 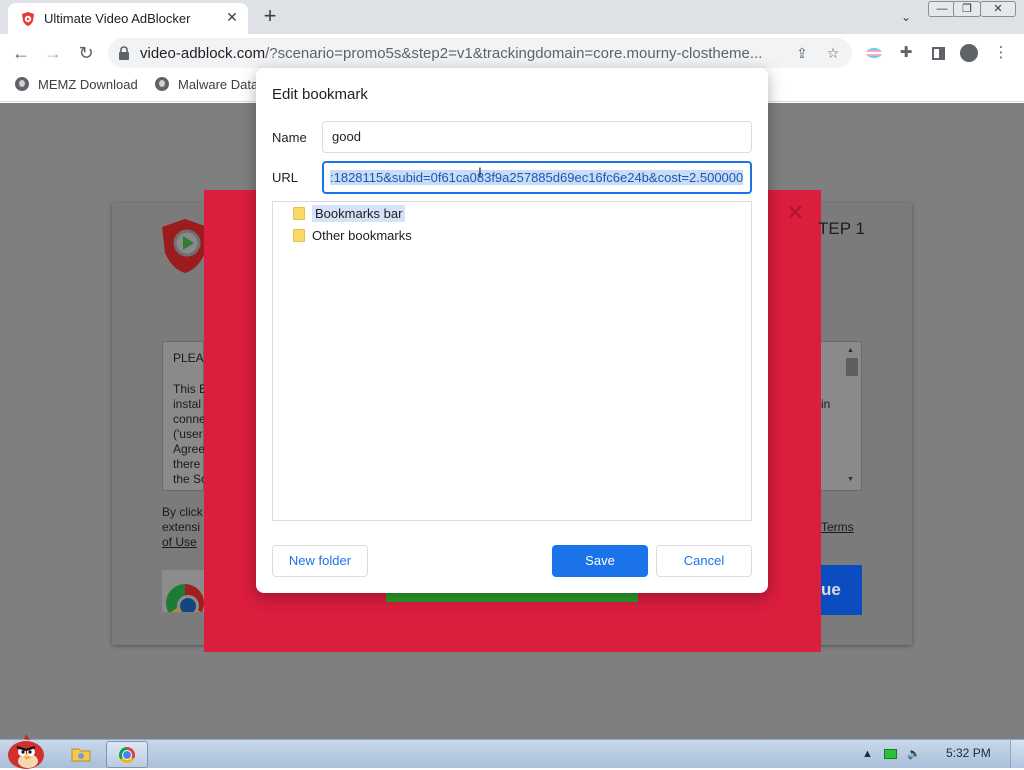 What do you see at coordinates (232, 17) in the screenshot?
I see `tab-close-icon: ✕` at bounding box center [232, 17].